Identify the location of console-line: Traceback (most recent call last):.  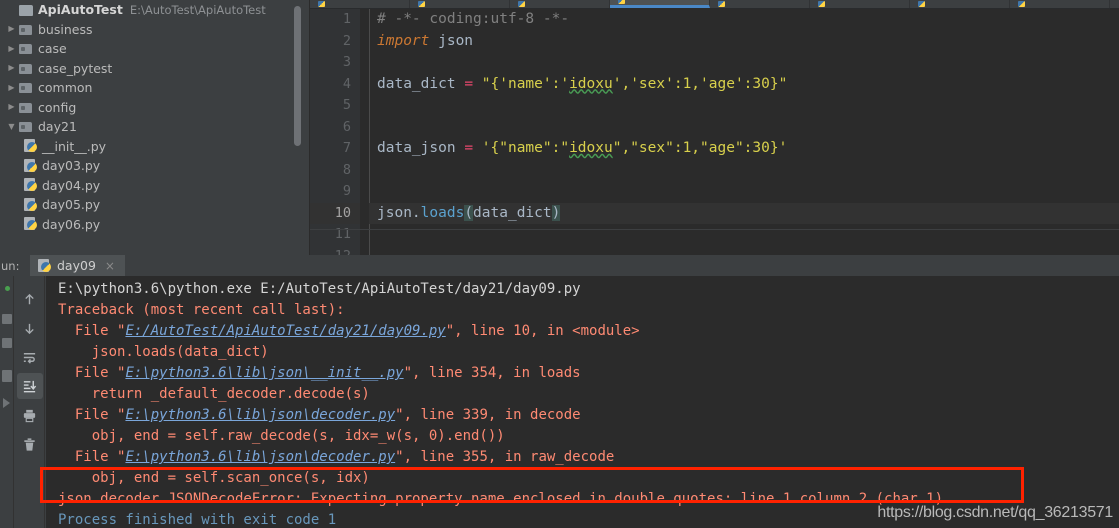
(201, 310).